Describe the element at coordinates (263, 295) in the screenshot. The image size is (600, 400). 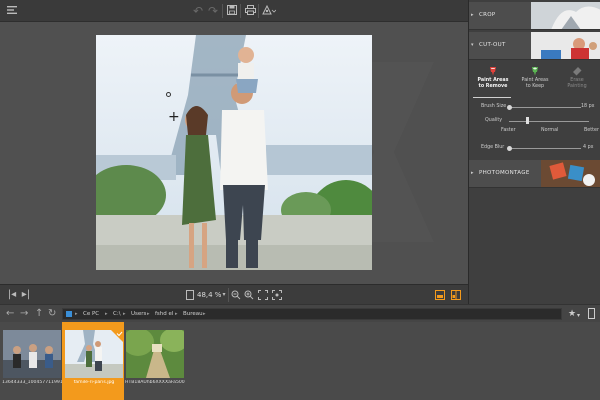
I see `actual-size-icon` at that location.